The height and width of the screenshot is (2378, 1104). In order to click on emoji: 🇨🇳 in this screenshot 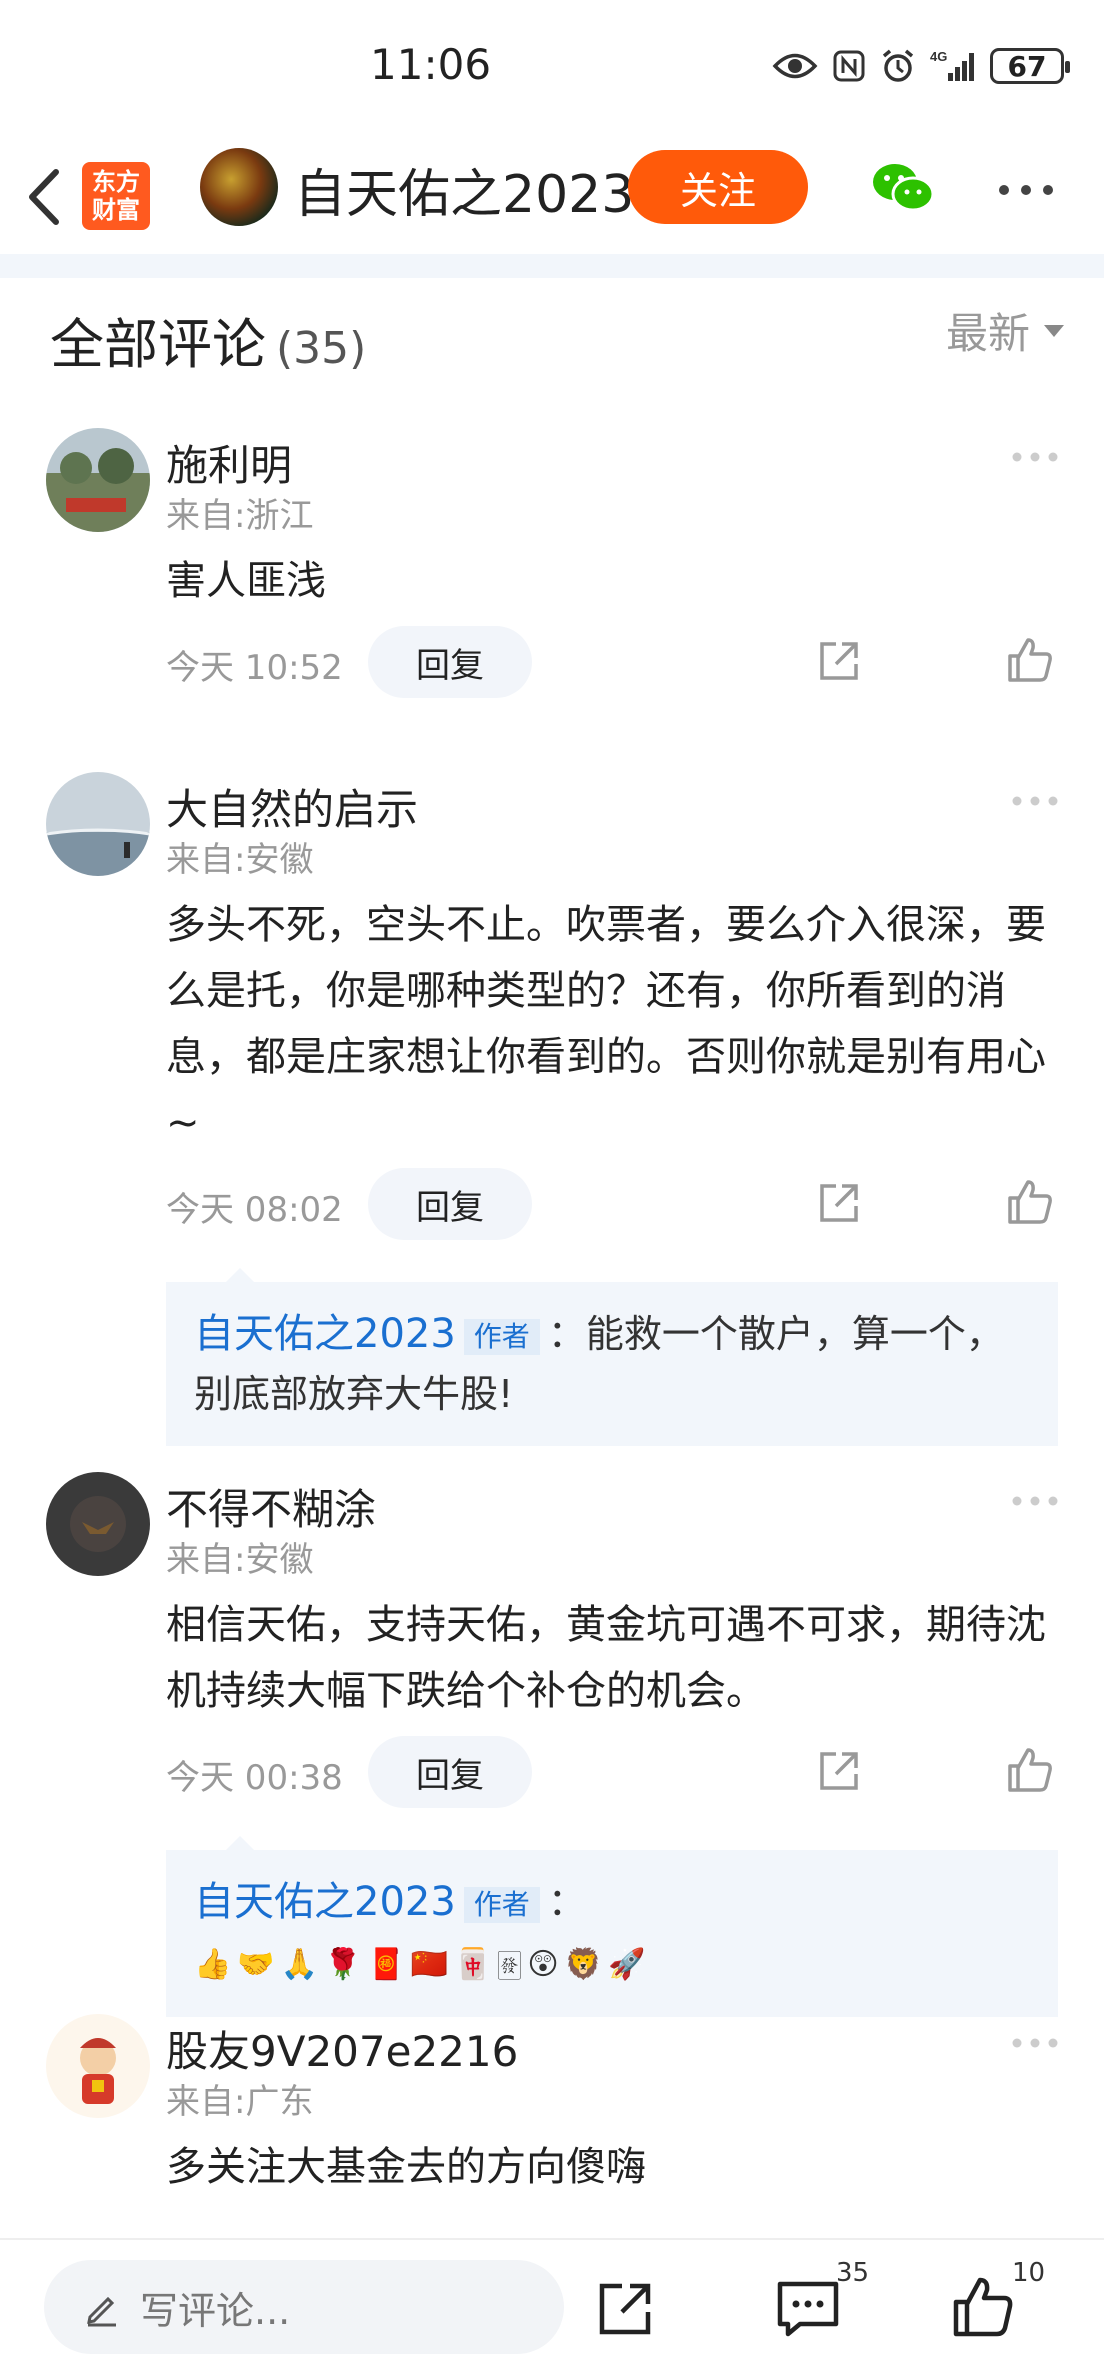, I will do `click(429, 1964)`.